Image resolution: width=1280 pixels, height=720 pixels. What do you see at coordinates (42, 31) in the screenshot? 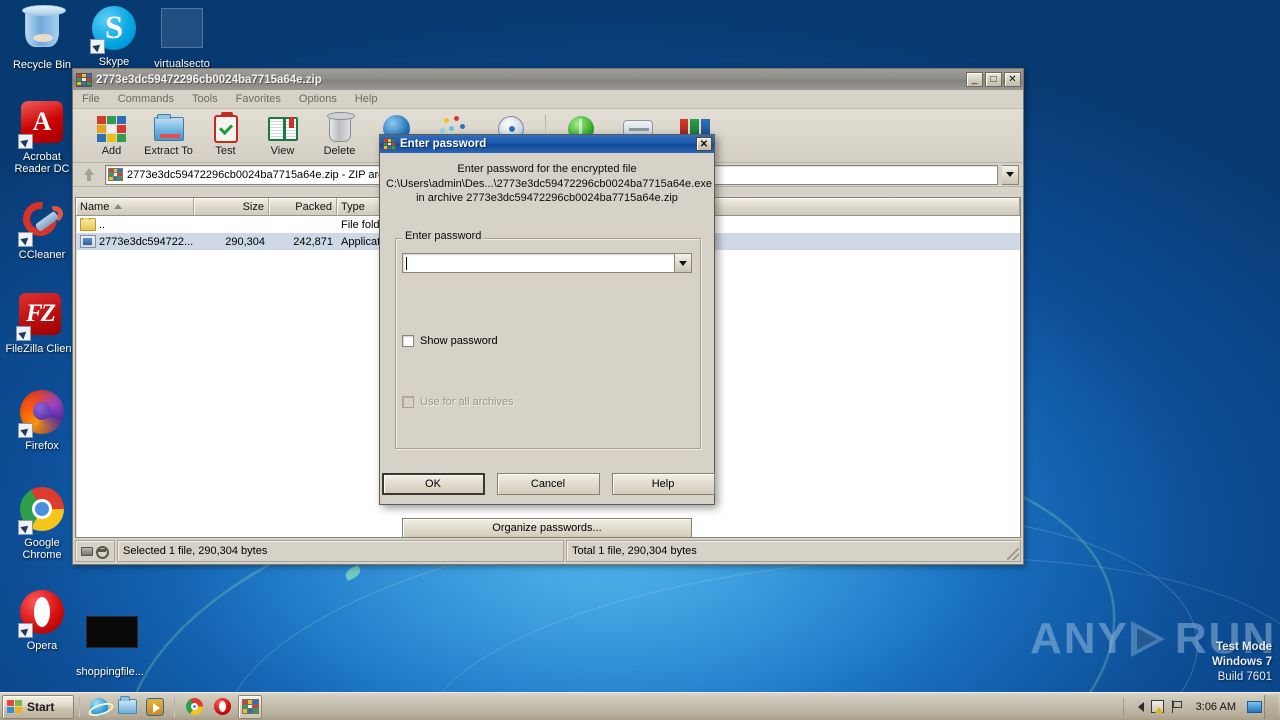
I see `recycle-bin-icon` at bounding box center [42, 31].